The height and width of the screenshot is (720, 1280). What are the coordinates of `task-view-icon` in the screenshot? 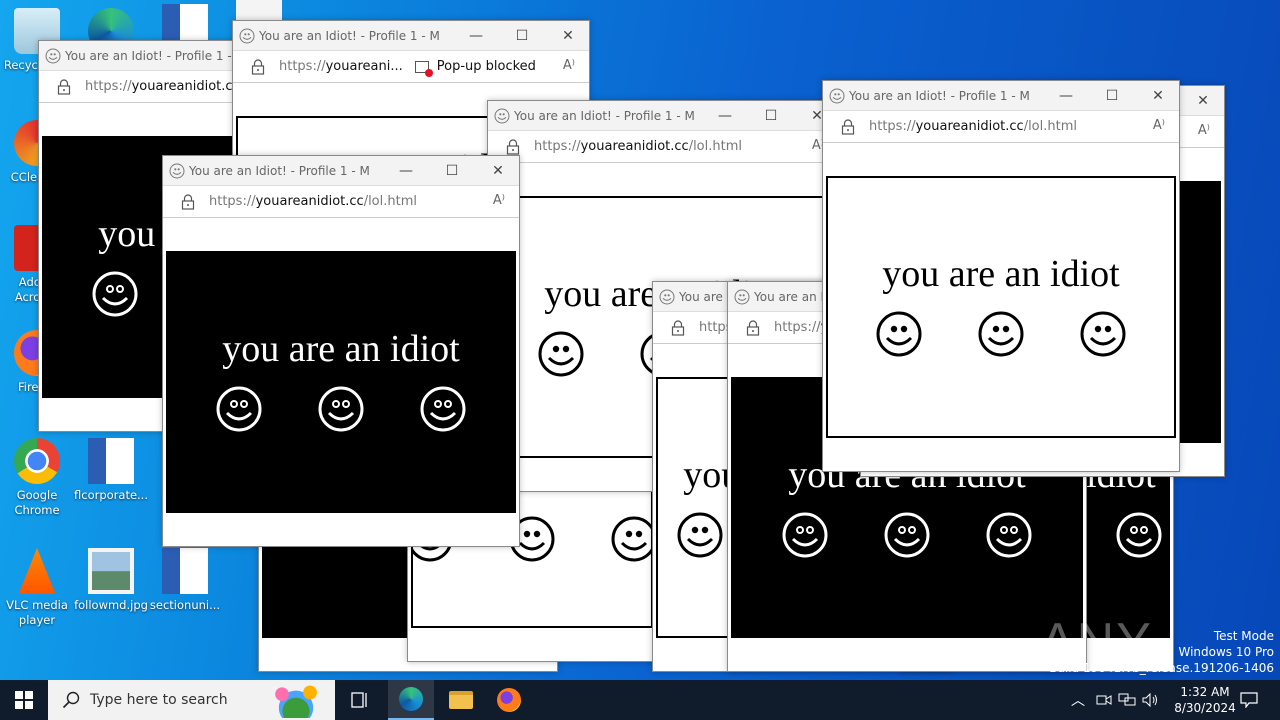 It's located at (359, 700).